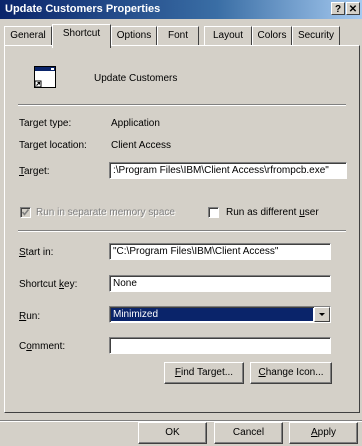 This screenshot has height=446, width=362. Describe the element at coordinates (105, 212) in the screenshot. I see `run-separate-label: Run in separate memory space` at that location.